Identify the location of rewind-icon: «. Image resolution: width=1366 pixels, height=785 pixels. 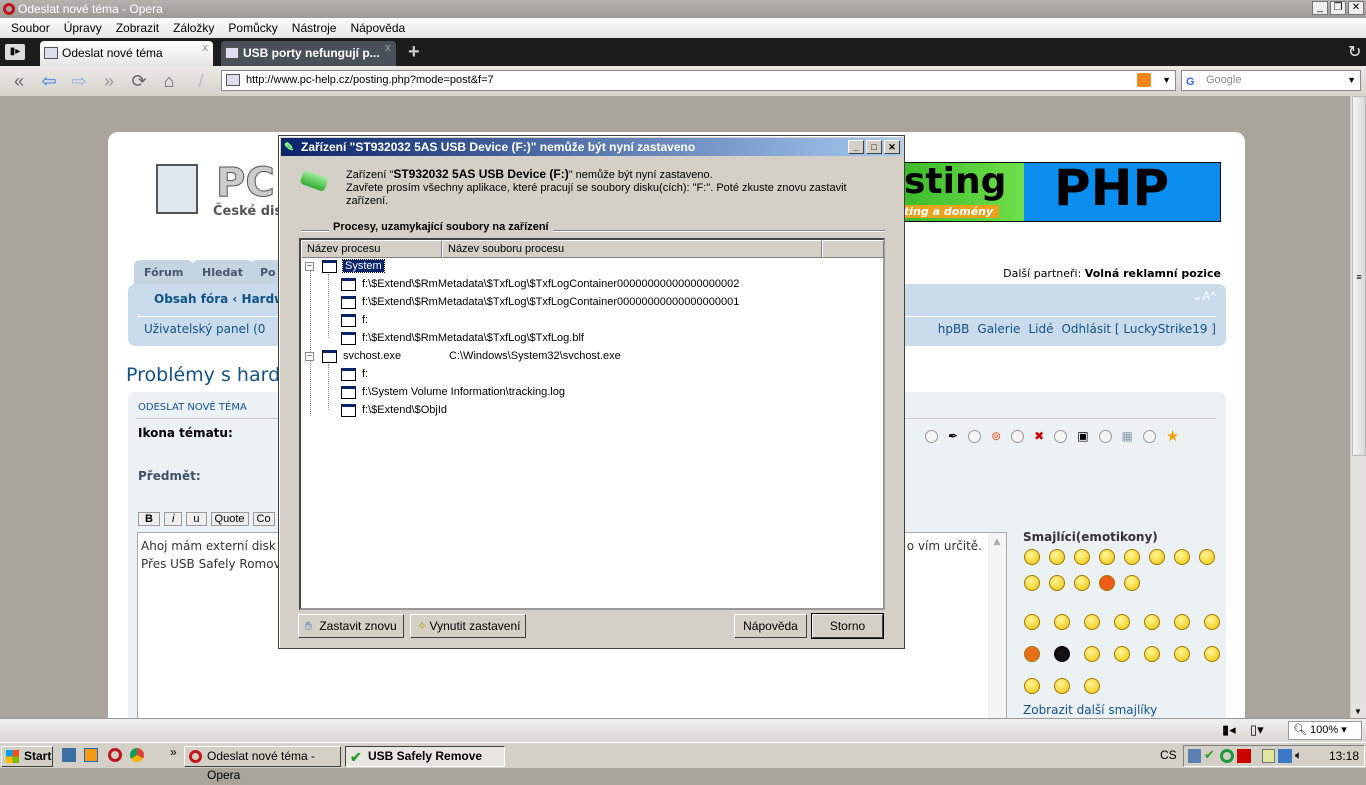
(19, 81).